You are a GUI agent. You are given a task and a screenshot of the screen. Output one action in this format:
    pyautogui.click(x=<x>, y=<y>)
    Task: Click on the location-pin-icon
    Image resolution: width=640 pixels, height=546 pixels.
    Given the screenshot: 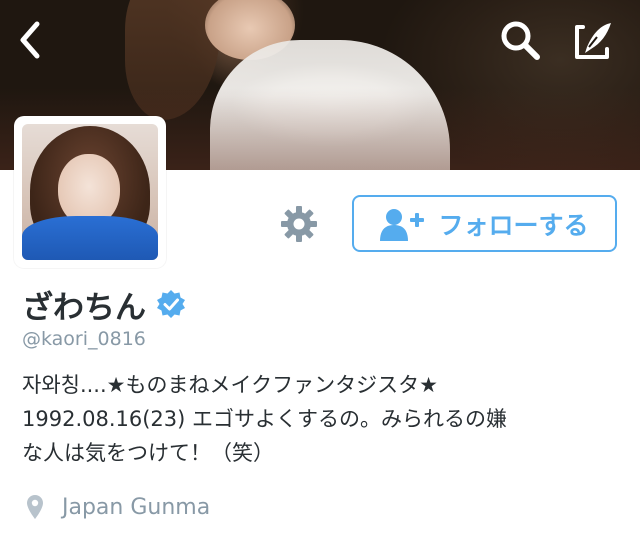 What is the action you would take?
    pyautogui.click(x=35, y=507)
    